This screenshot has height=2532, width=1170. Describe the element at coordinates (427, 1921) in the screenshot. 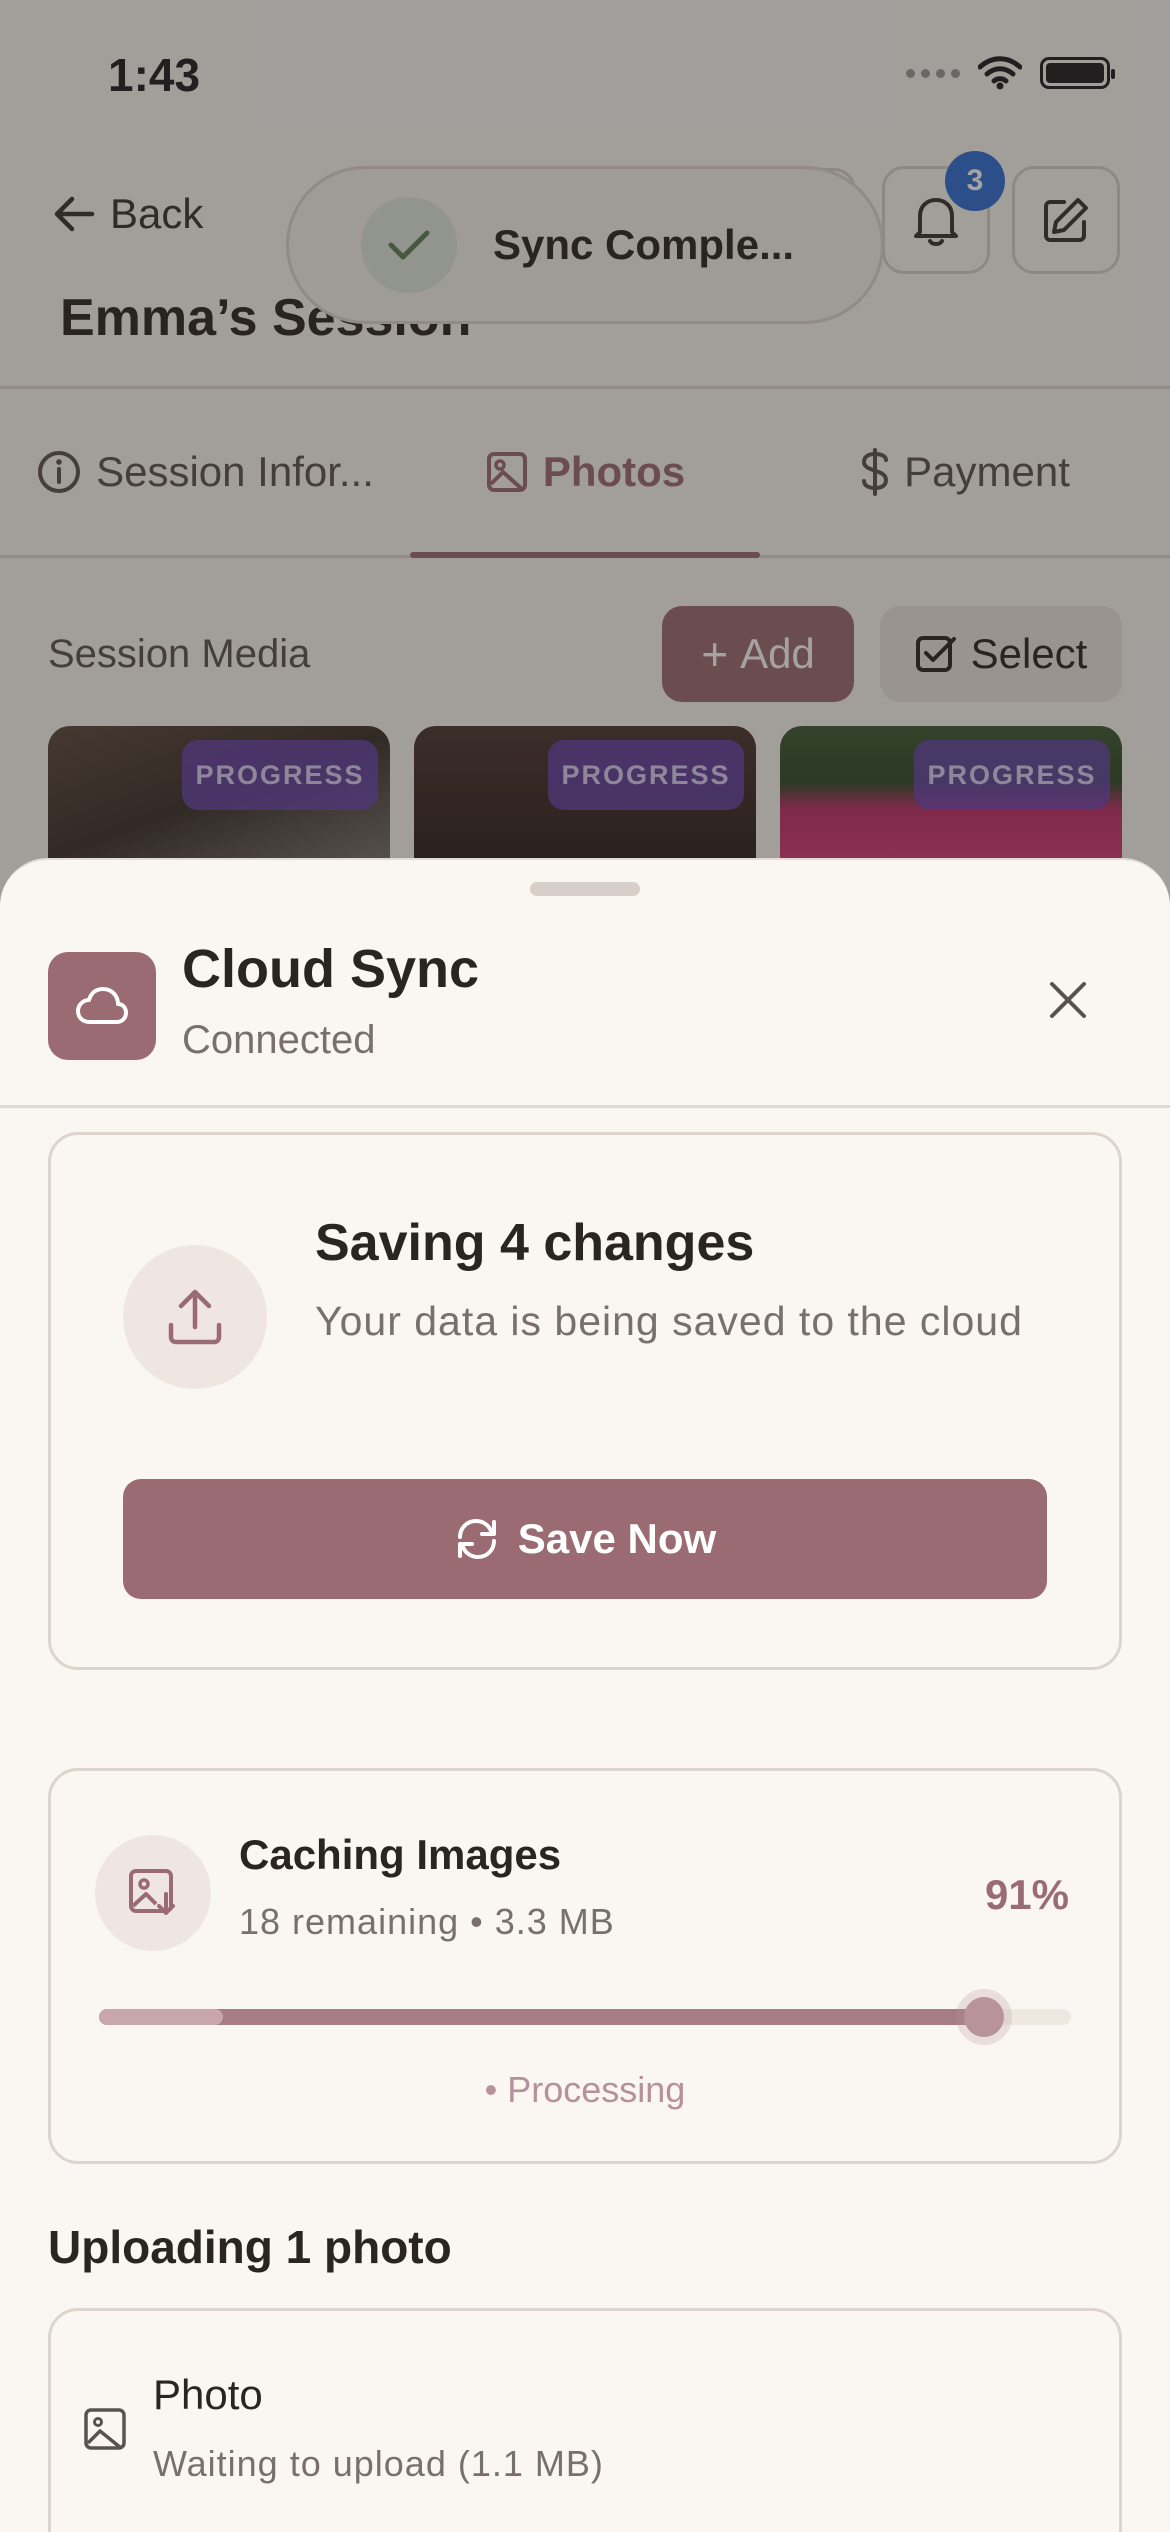

I see `cache-meta: 18 remaining • 3.3 MB` at that location.